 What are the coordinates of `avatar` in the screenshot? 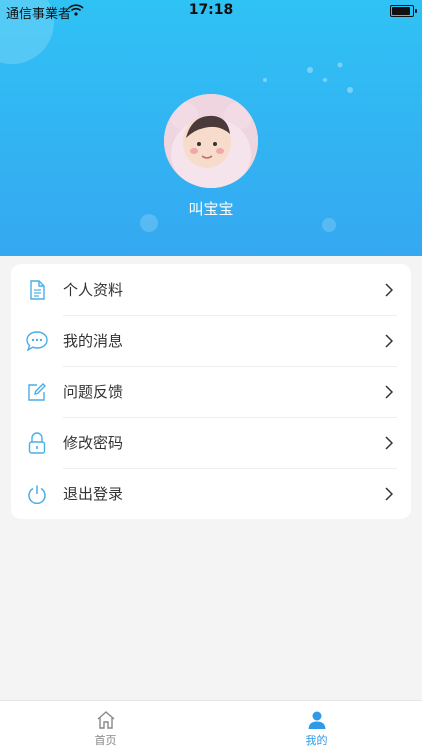 It's located at (211, 141).